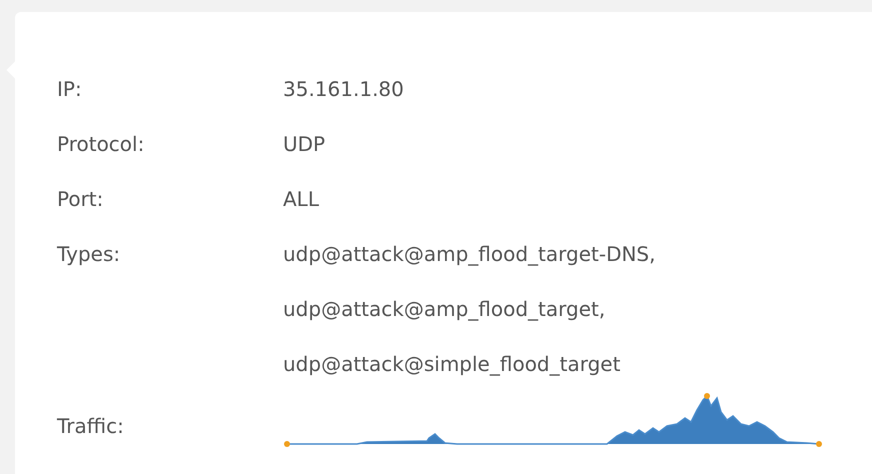  Describe the element at coordinates (343, 89) in the screenshot. I see `field-value: 35.161.1.80` at that location.